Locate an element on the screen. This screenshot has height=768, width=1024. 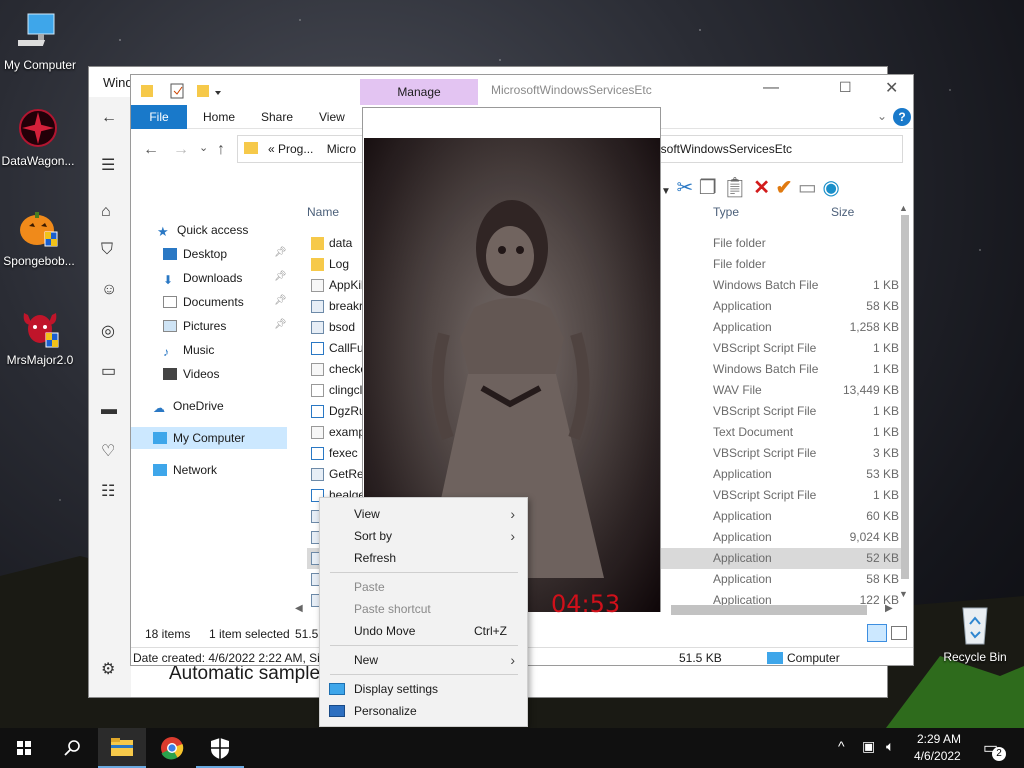
nav-onedrive: ☁ OneDrive is located at coordinates (188, 406).